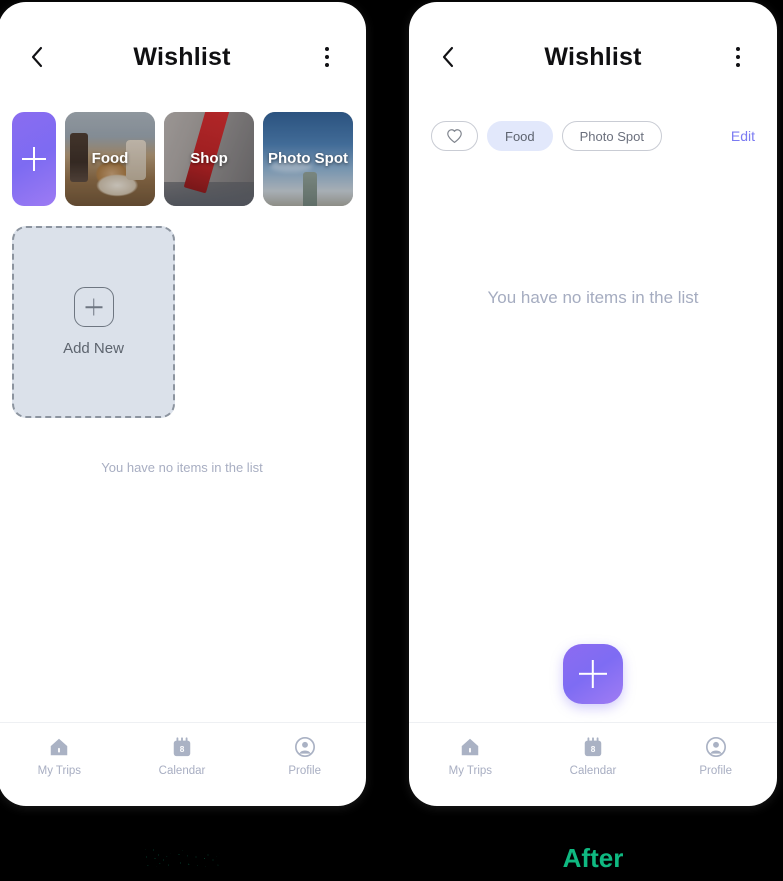 The width and height of the screenshot is (783, 881). I want to click on edit-button: Edit, so click(743, 136).